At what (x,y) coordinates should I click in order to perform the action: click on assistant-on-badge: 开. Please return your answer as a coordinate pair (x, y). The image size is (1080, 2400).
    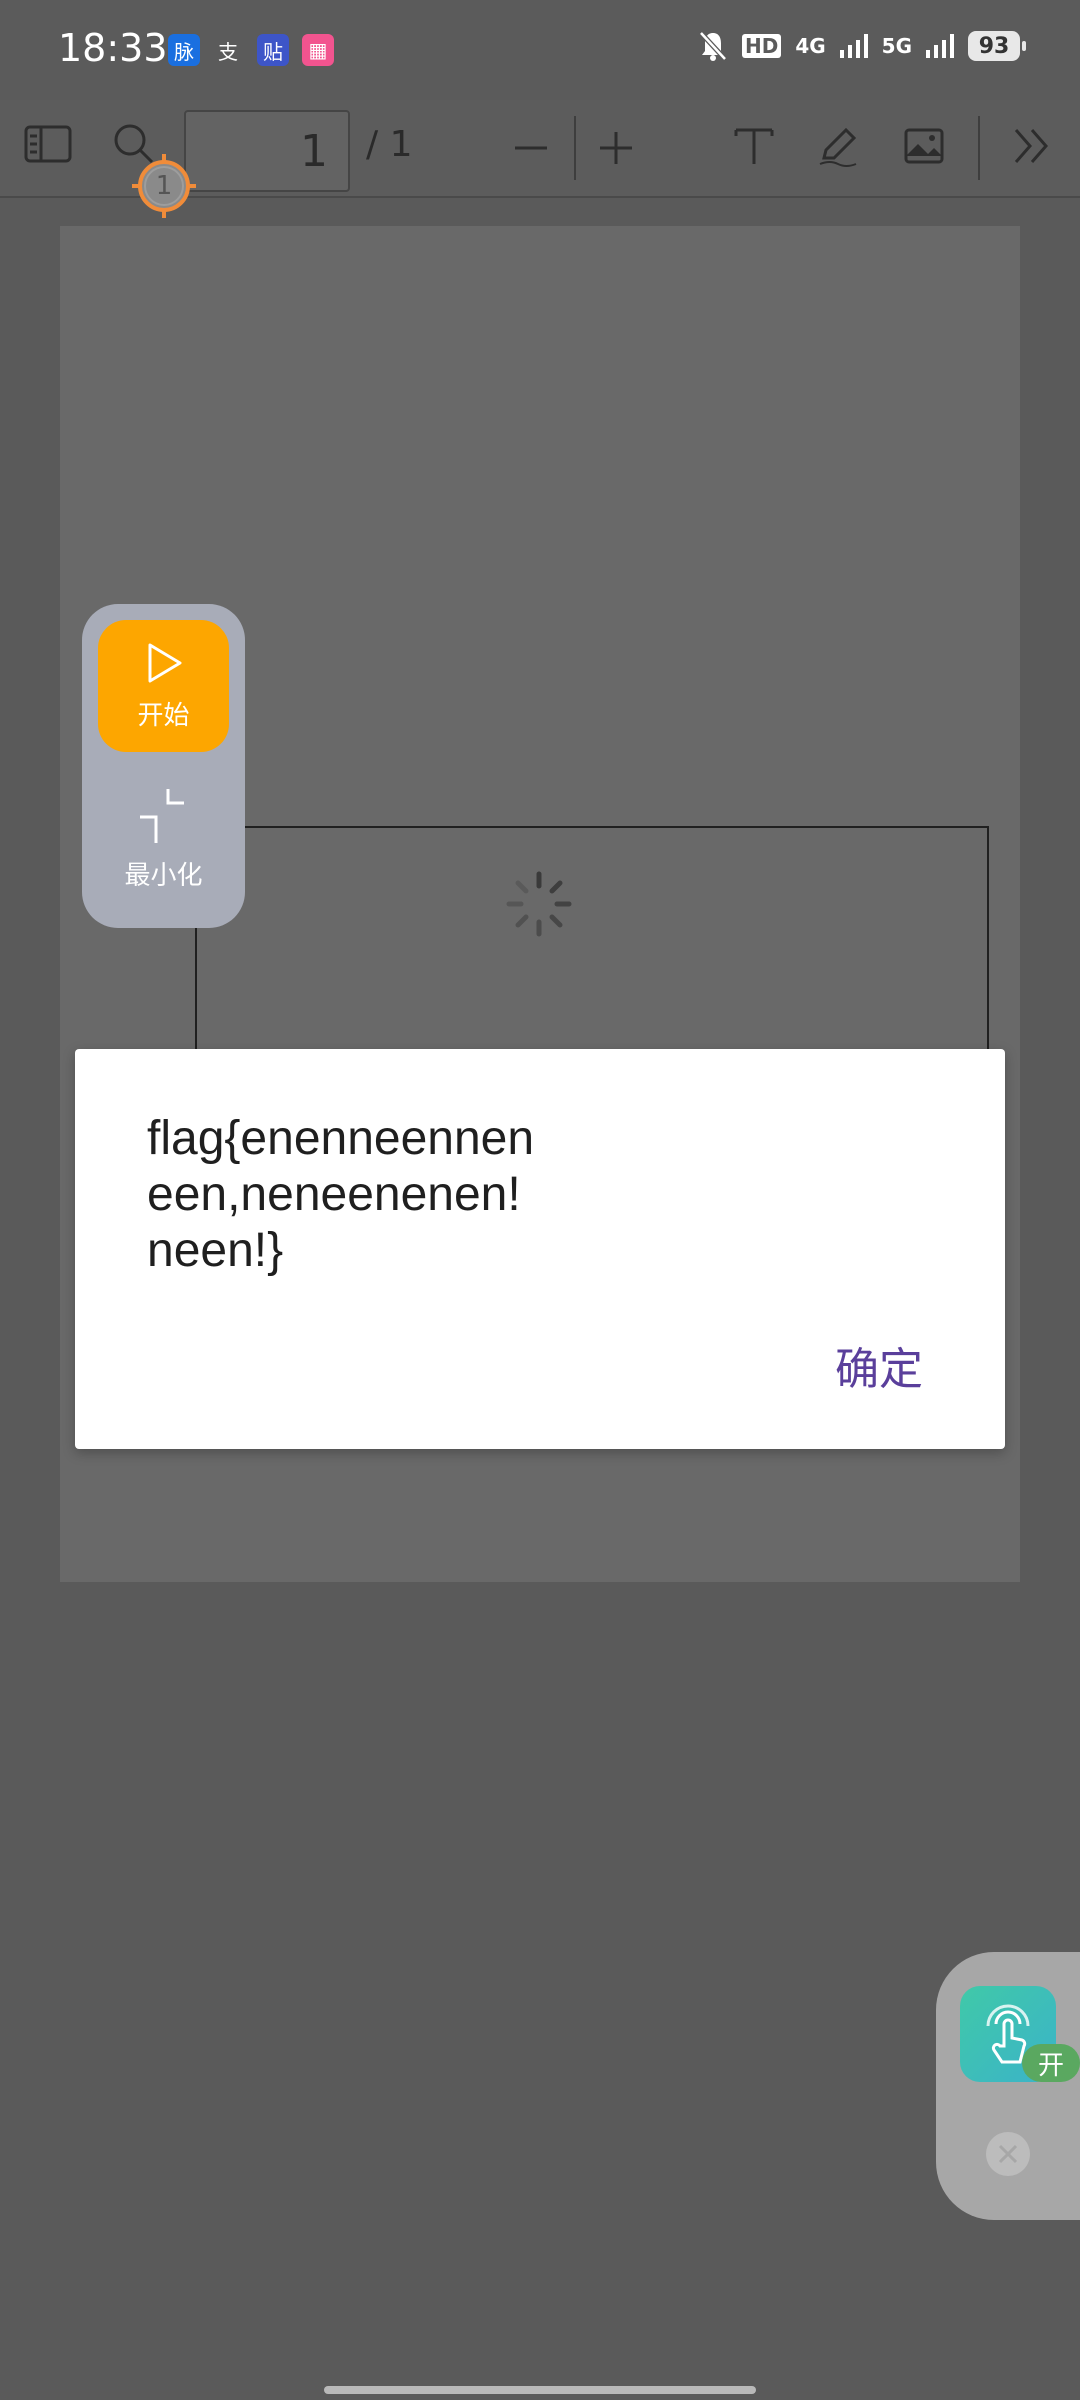
    Looking at the image, I should click on (1051, 2063).